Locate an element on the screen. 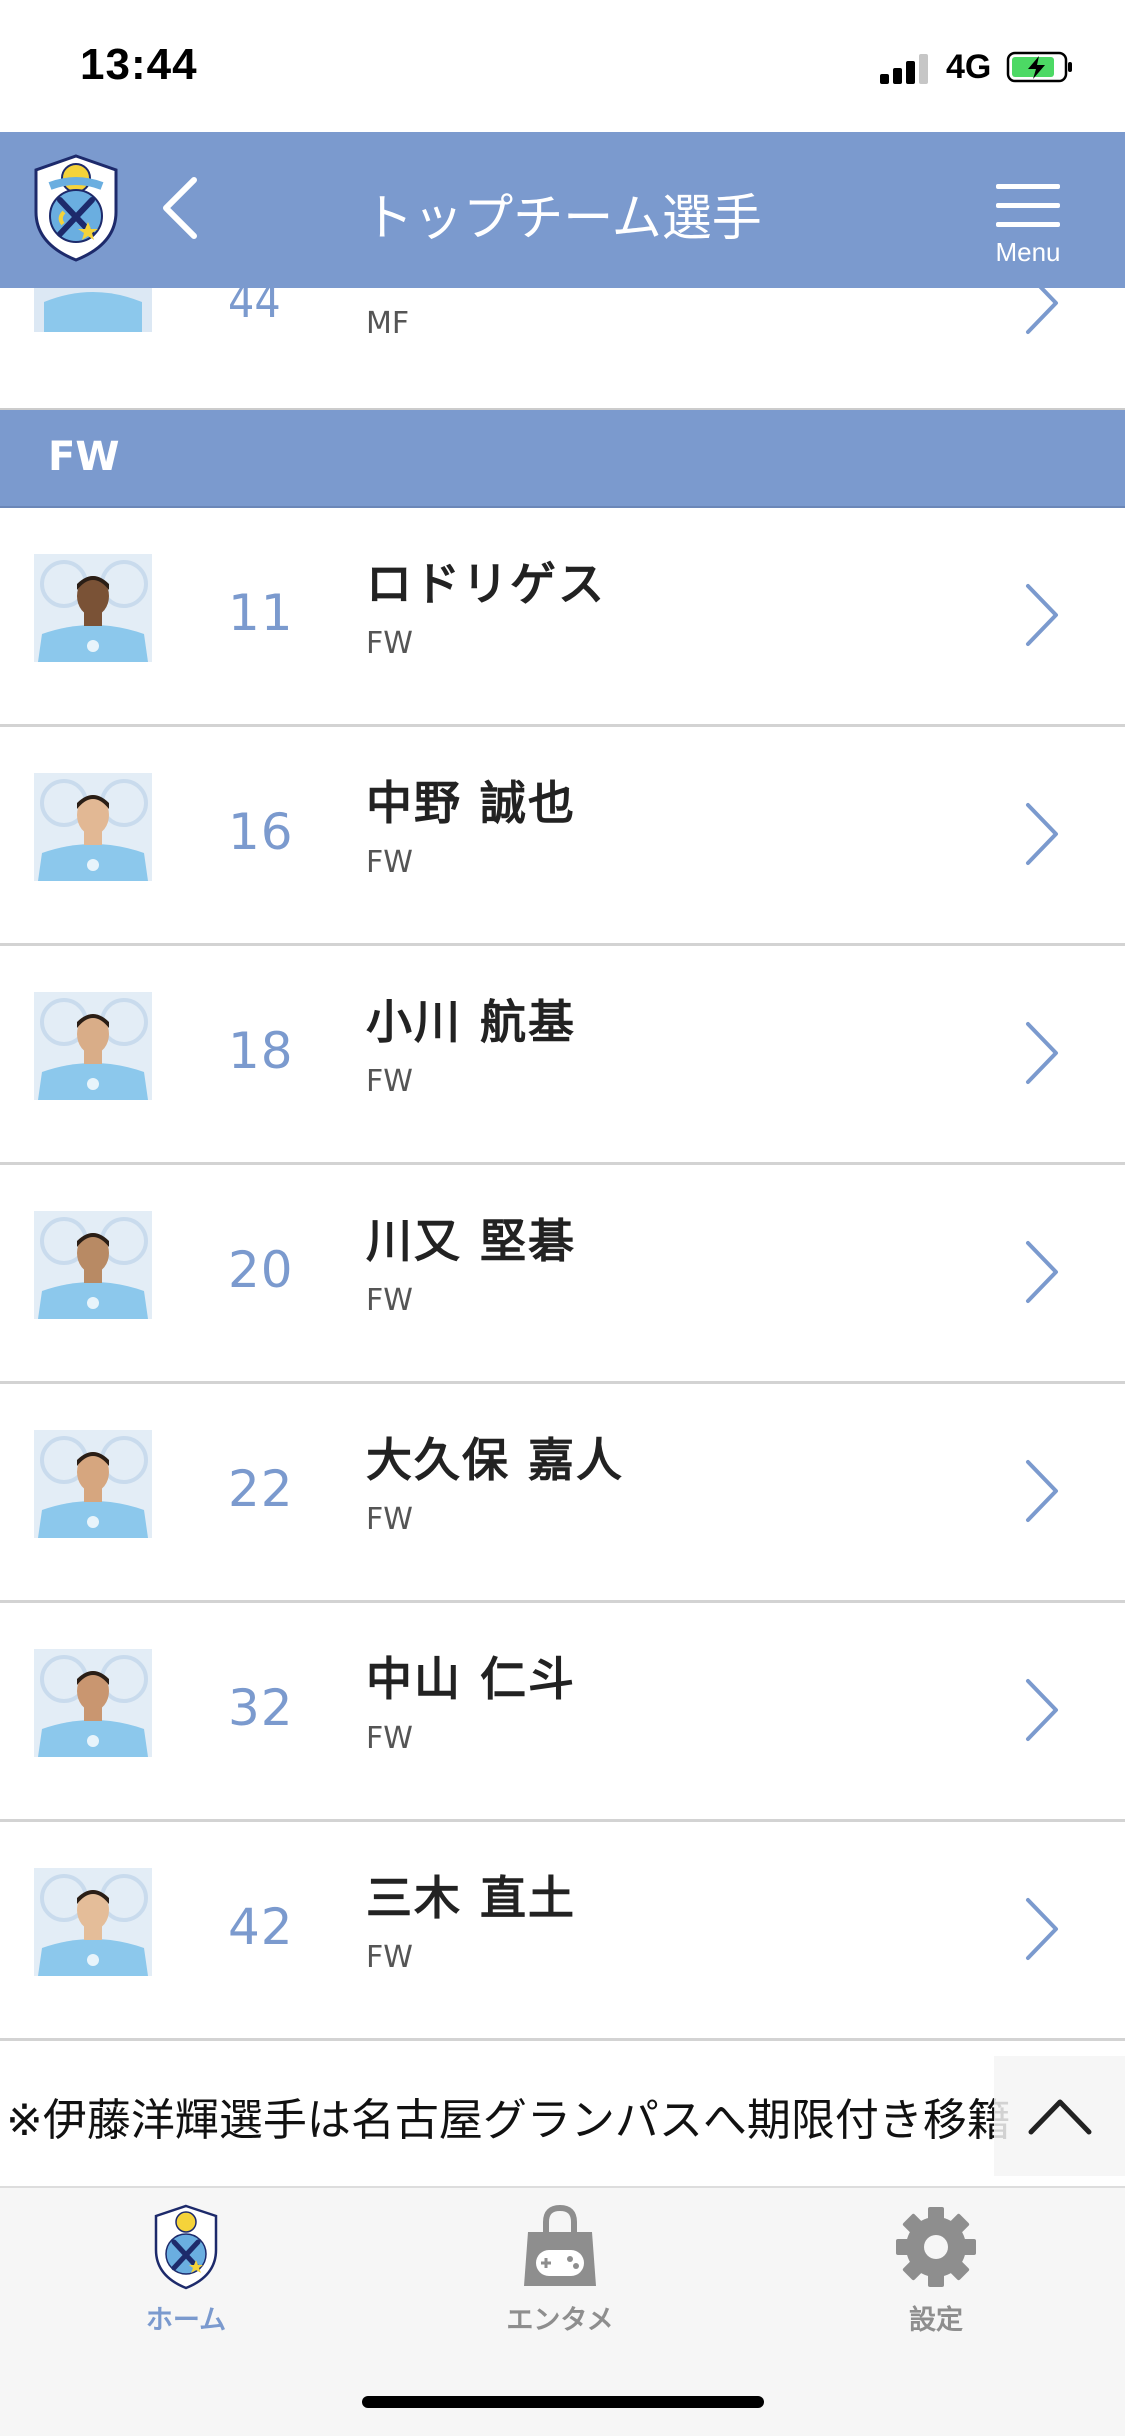 The height and width of the screenshot is (2436, 1125). player-name: 小川 航基 is located at coordinates (471, 1022).